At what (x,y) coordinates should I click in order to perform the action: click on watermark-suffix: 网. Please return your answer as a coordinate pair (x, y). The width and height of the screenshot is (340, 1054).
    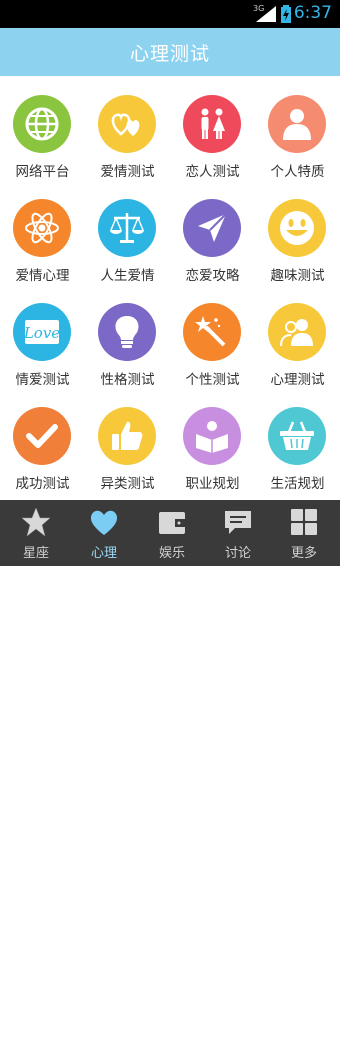
    Looking at the image, I should click on (309, 1031).